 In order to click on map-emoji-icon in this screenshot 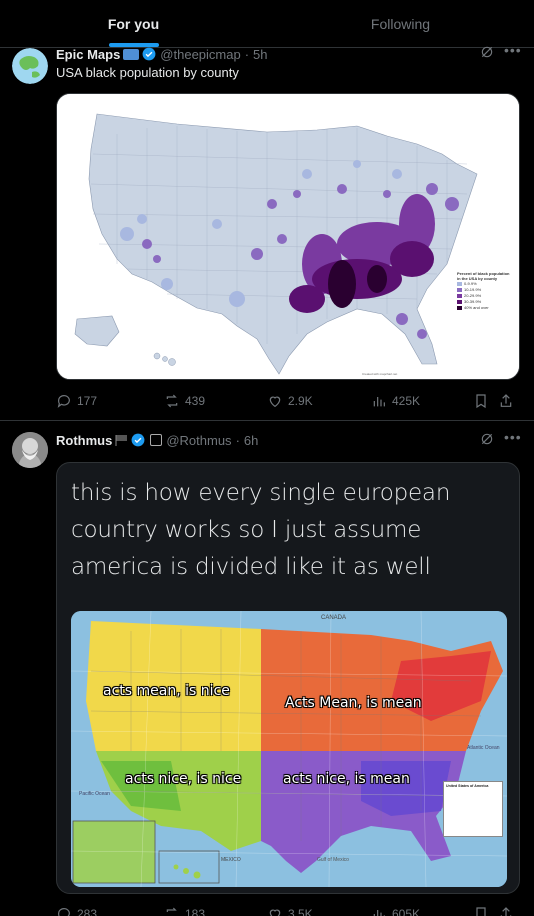, I will do `click(131, 54)`.